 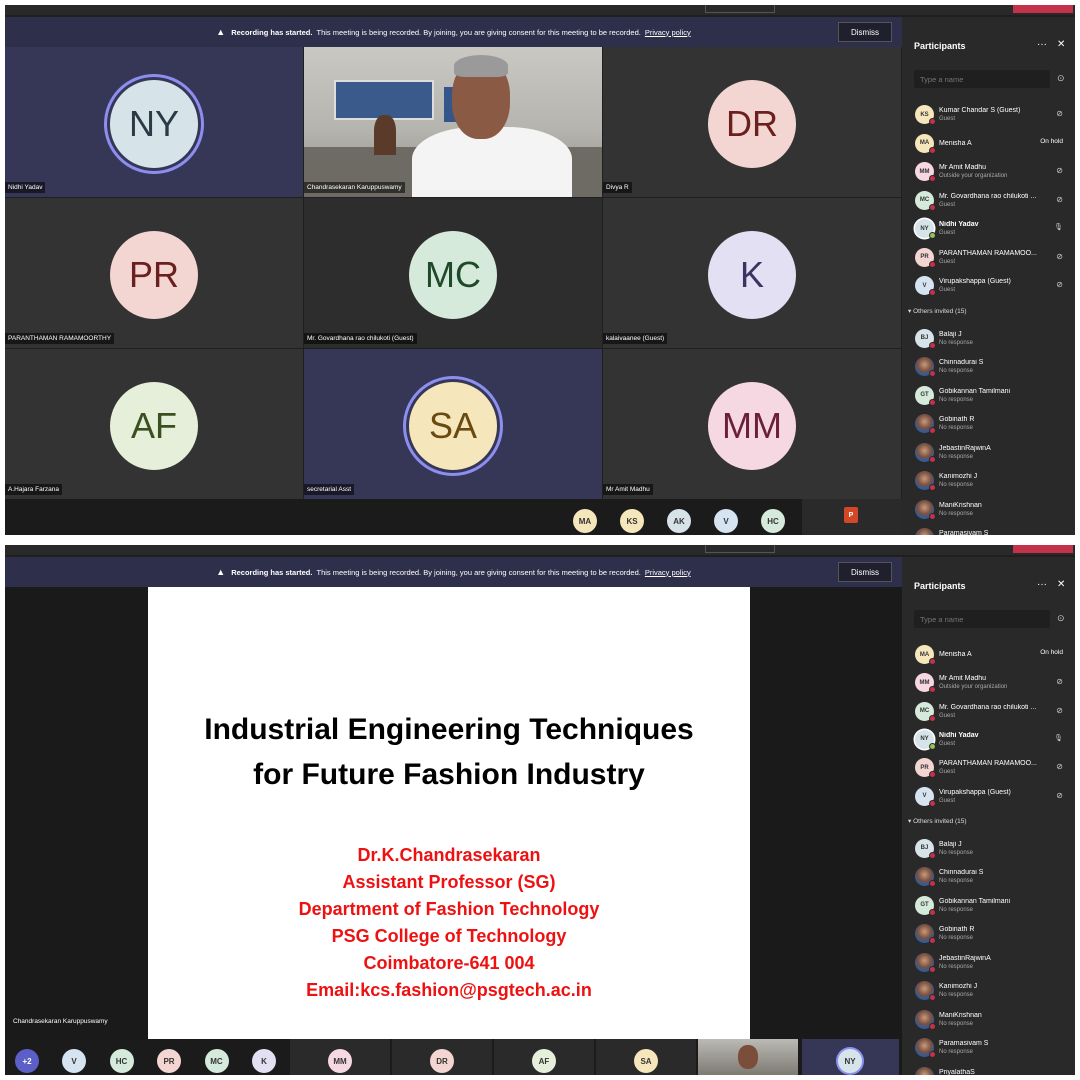 What do you see at coordinates (121, 1061) in the screenshot?
I see `strip-avatar: HC` at bounding box center [121, 1061].